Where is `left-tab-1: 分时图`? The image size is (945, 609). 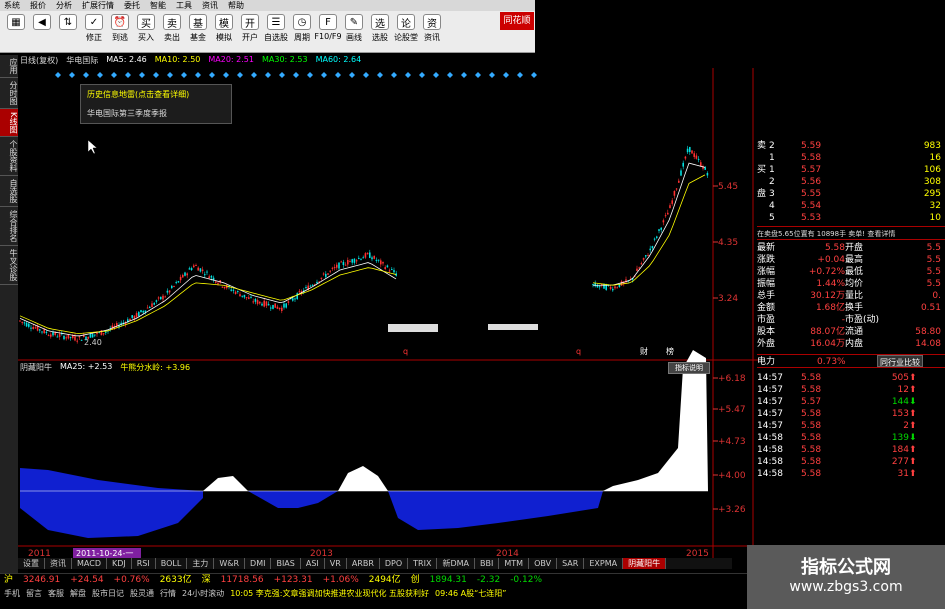 left-tab-1: 分时图 is located at coordinates (9, 93).